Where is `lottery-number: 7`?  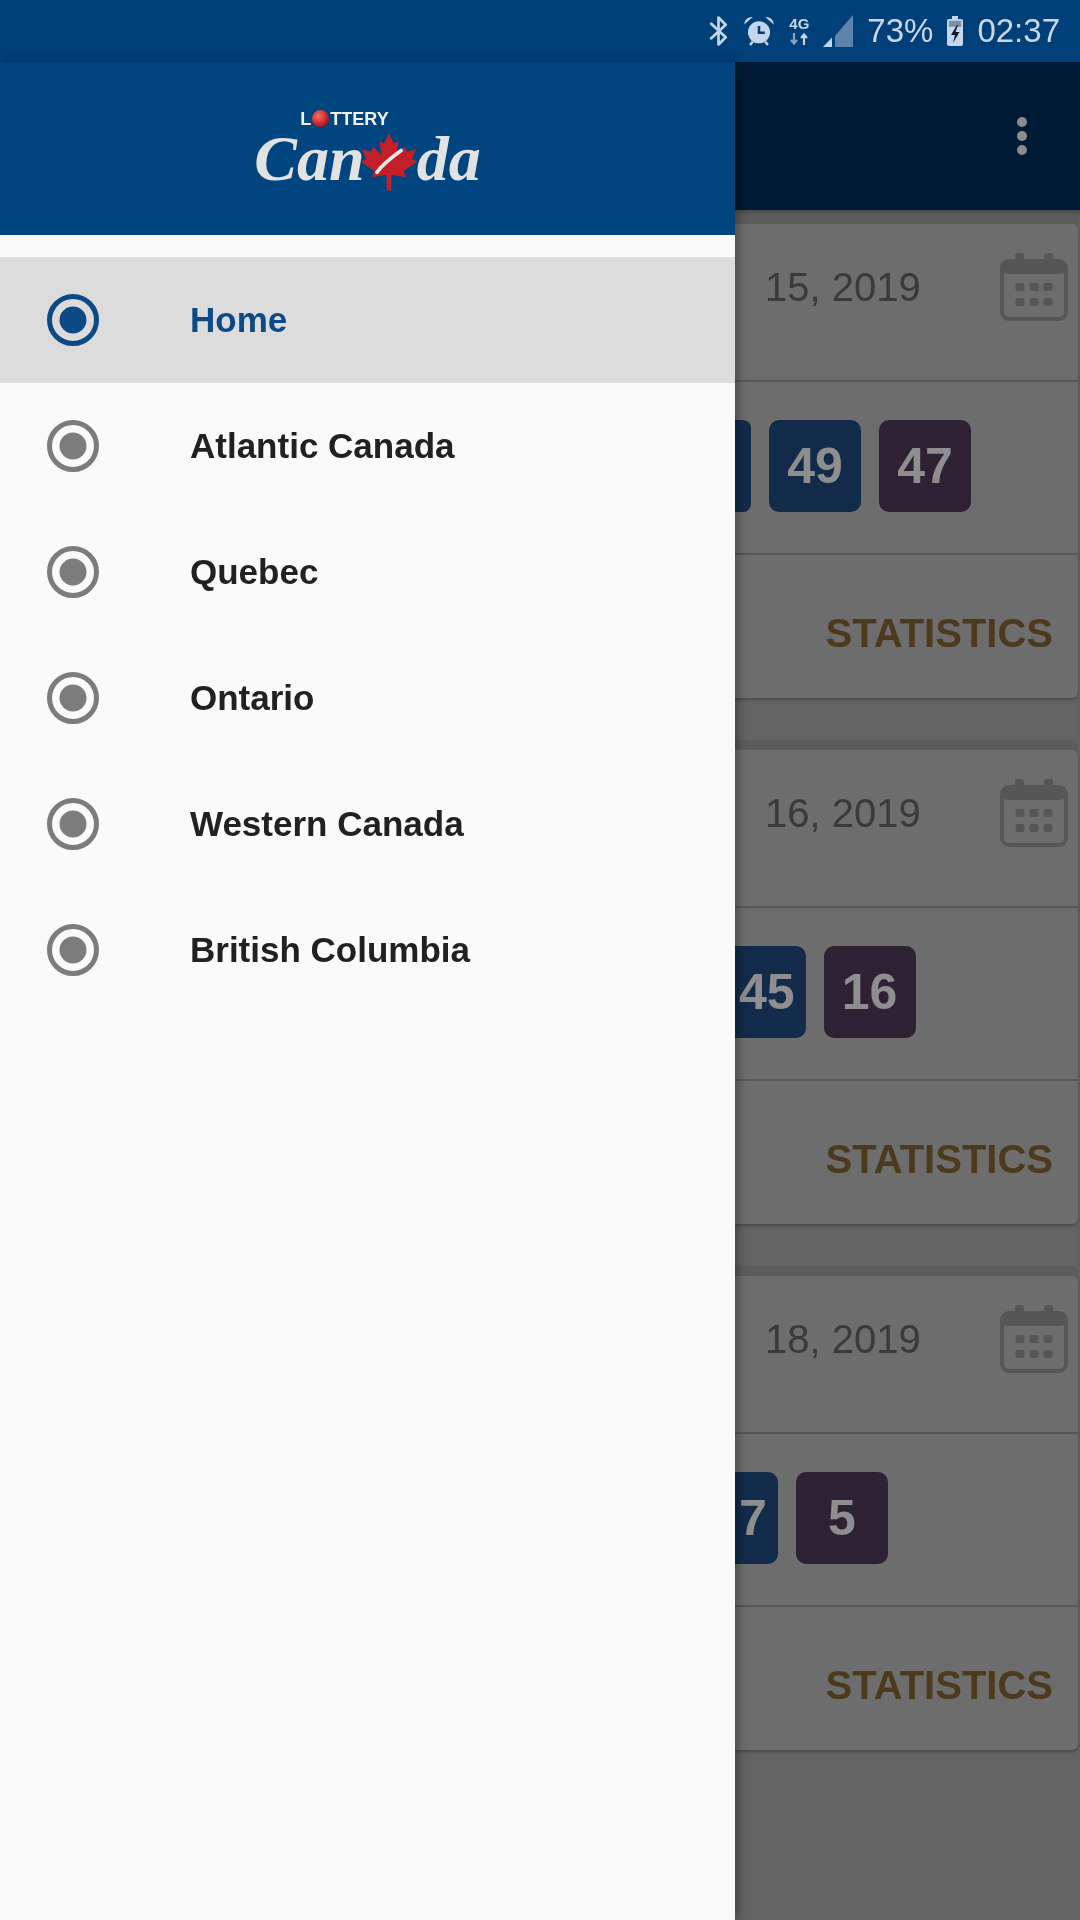
lottery-number: 7 is located at coordinates (756, 1518).